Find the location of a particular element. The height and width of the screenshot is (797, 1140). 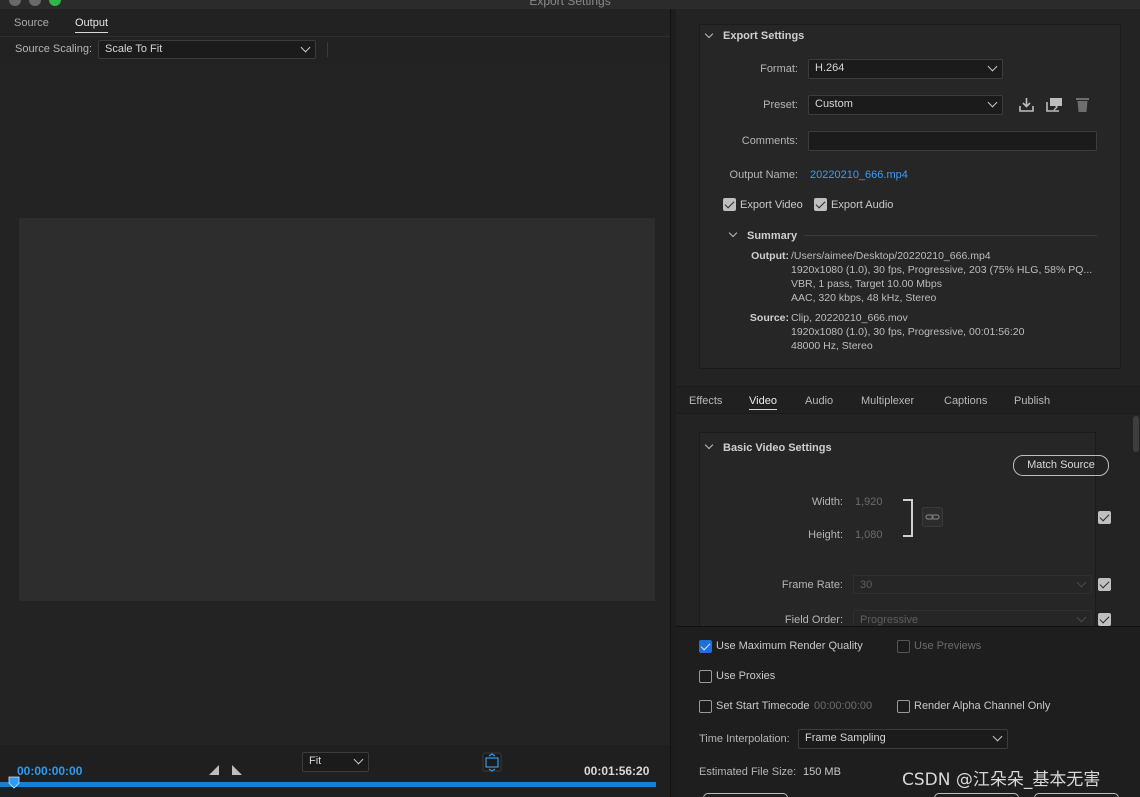

match-source-button: Match Source is located at coordinates (1061, 465).